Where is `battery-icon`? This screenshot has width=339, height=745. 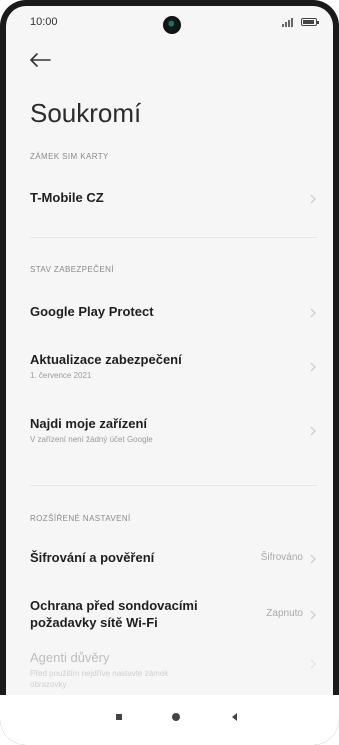
battery-icon is located at coordinates (310, 22).